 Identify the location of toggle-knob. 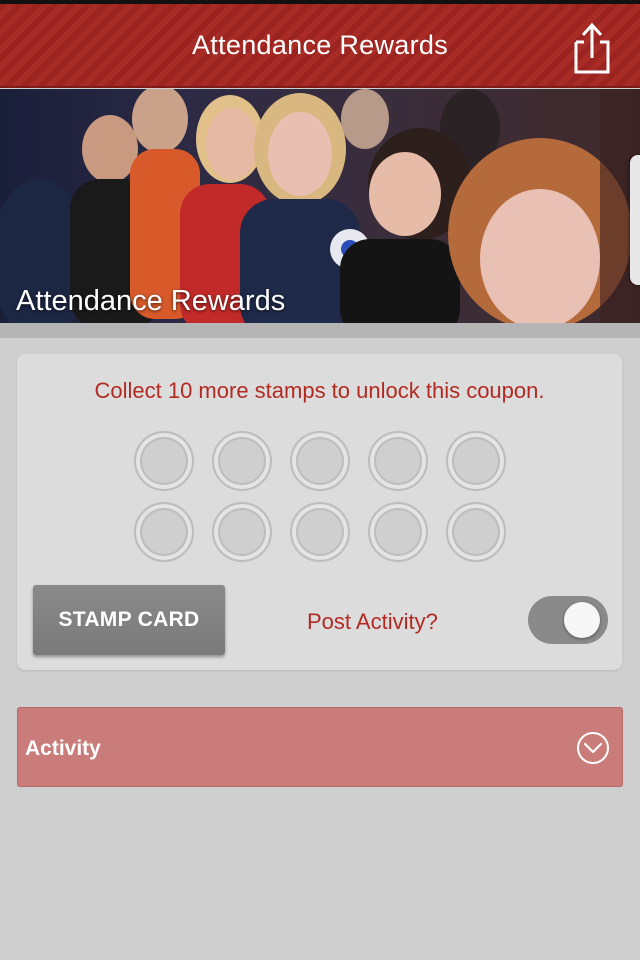
(582, 620).